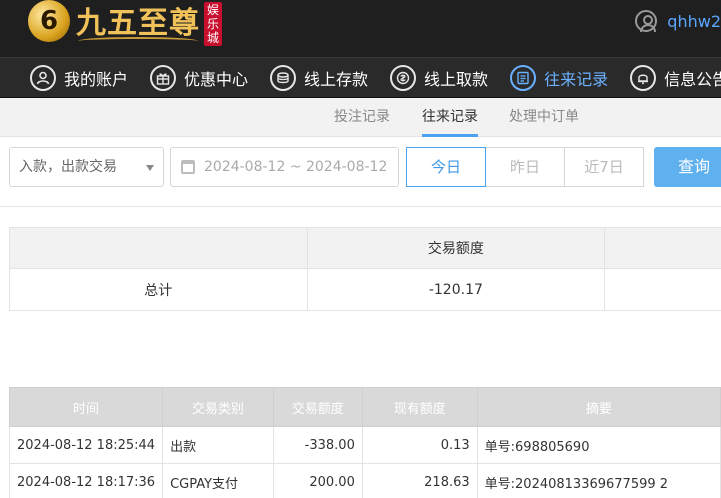  What do you see at coordinates (317, 445) in the screenshot?
I see `cell-amount: -338.00` at bounding box center [317, 445].